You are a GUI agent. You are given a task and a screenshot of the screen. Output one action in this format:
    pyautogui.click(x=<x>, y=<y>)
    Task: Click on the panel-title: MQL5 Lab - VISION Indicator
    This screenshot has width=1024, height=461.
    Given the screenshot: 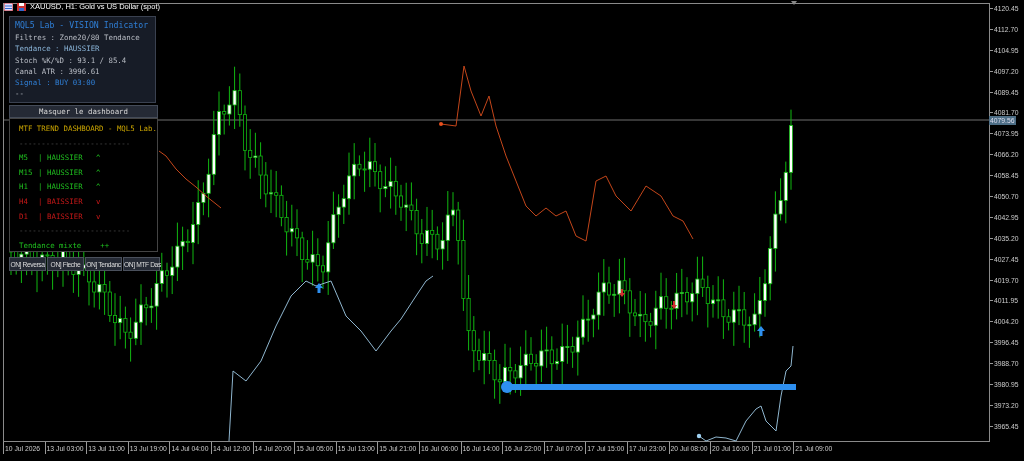 What is the action you would take?
    pyautogui.click(x=82, y=25)
    